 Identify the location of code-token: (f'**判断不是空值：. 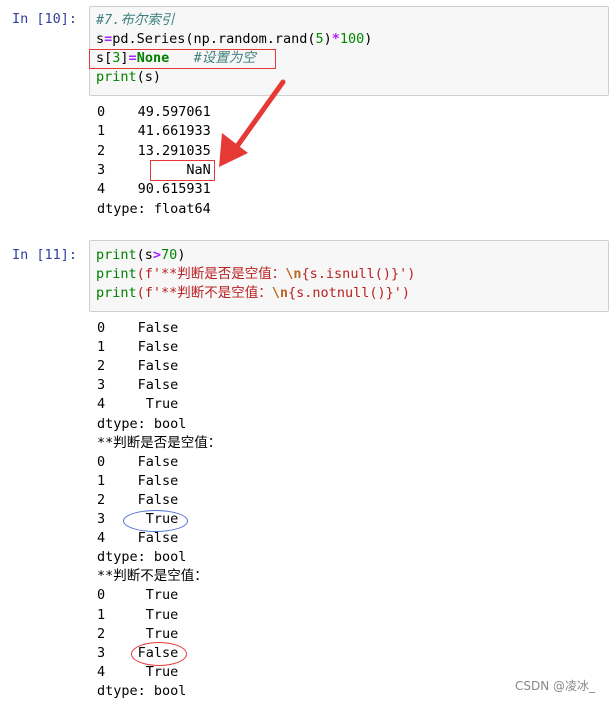
(204, 293).